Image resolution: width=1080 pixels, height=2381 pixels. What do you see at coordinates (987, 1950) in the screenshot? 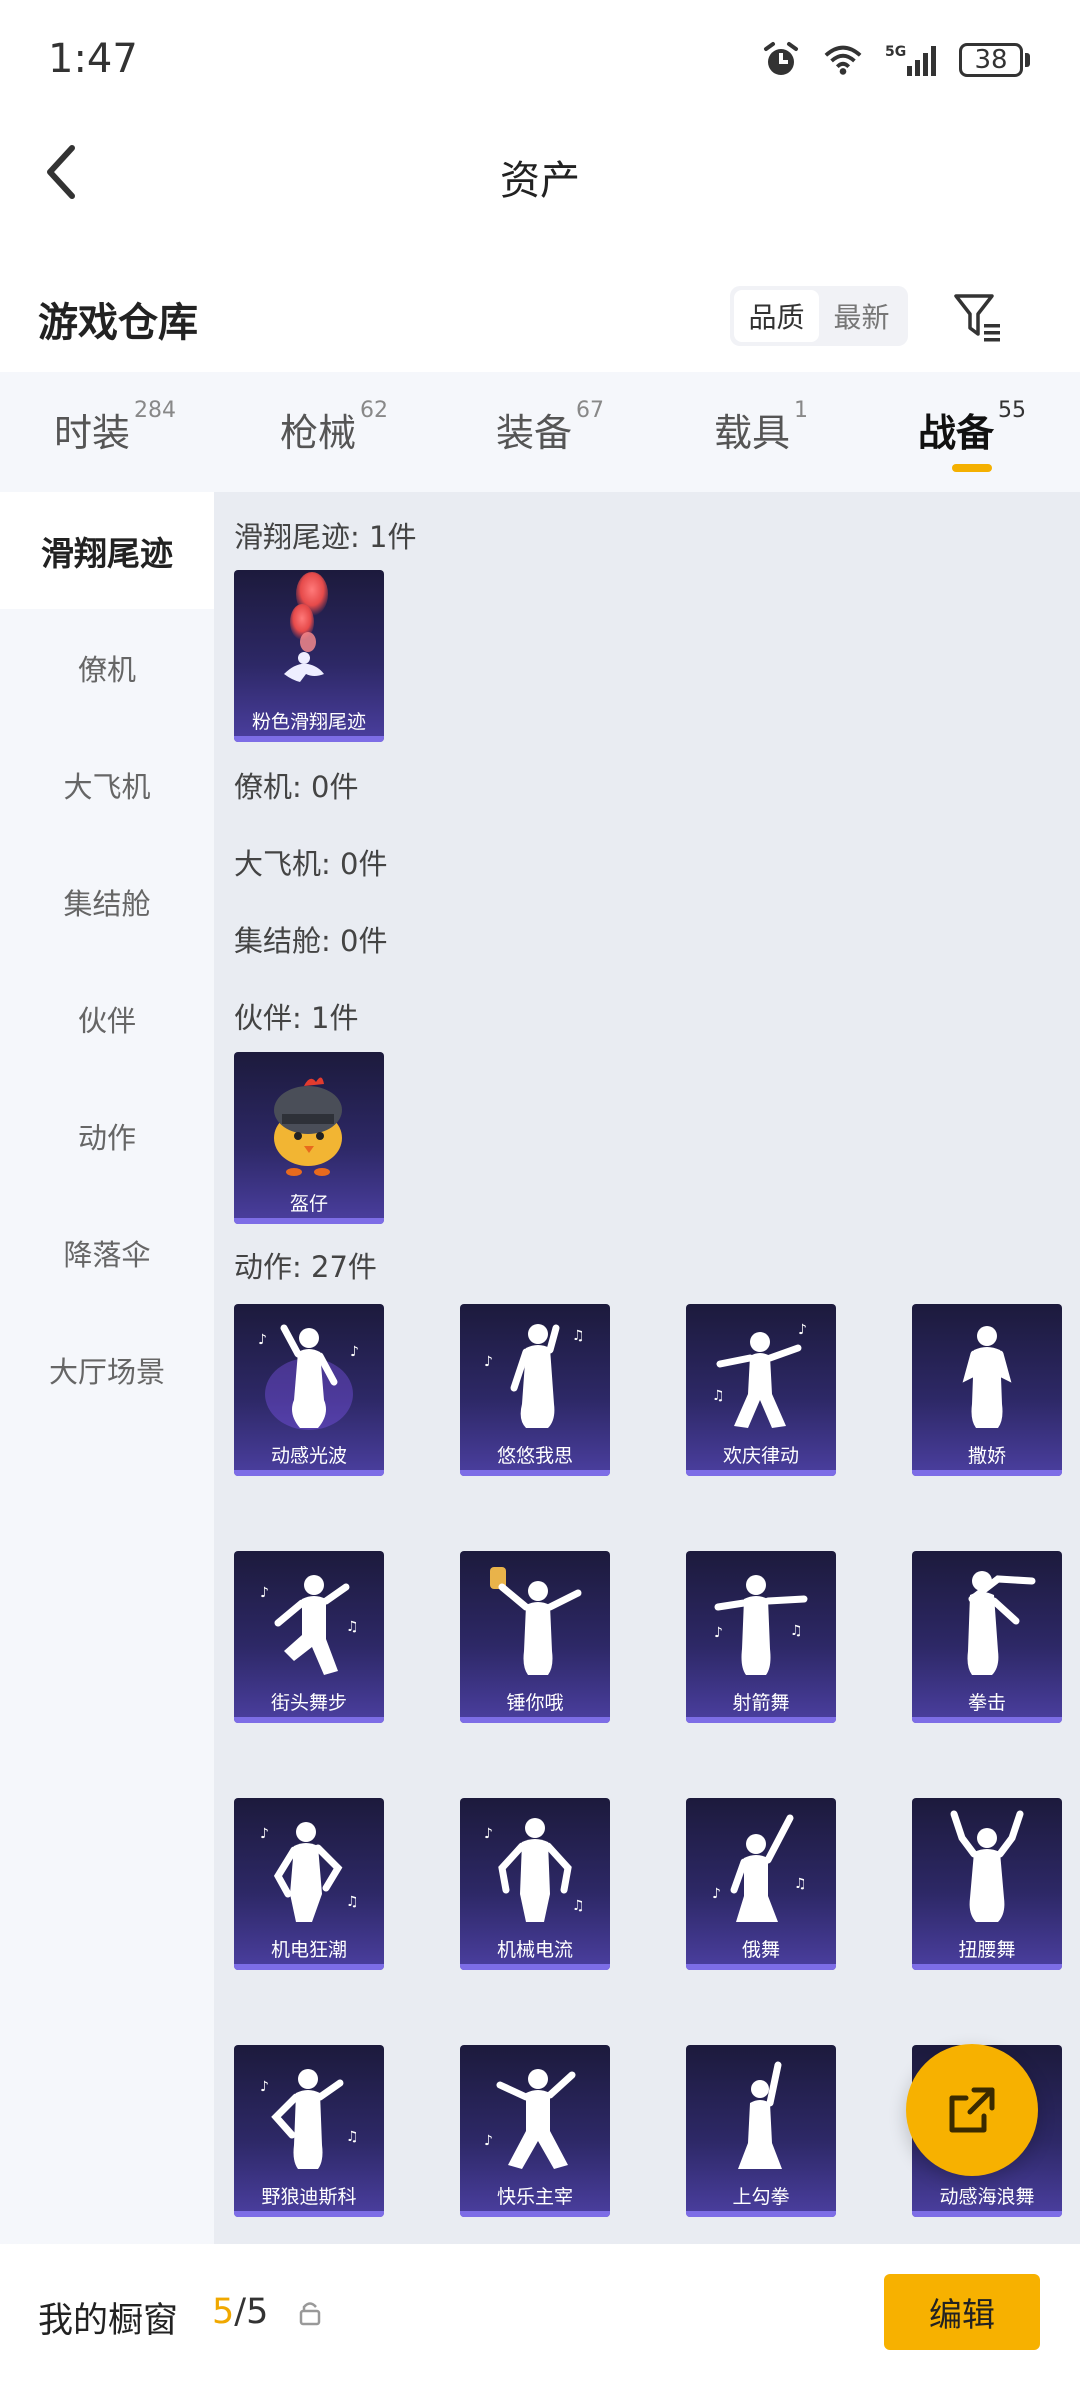
I see `item-name: 扭腰舞` at bounding box center [987, 1950].